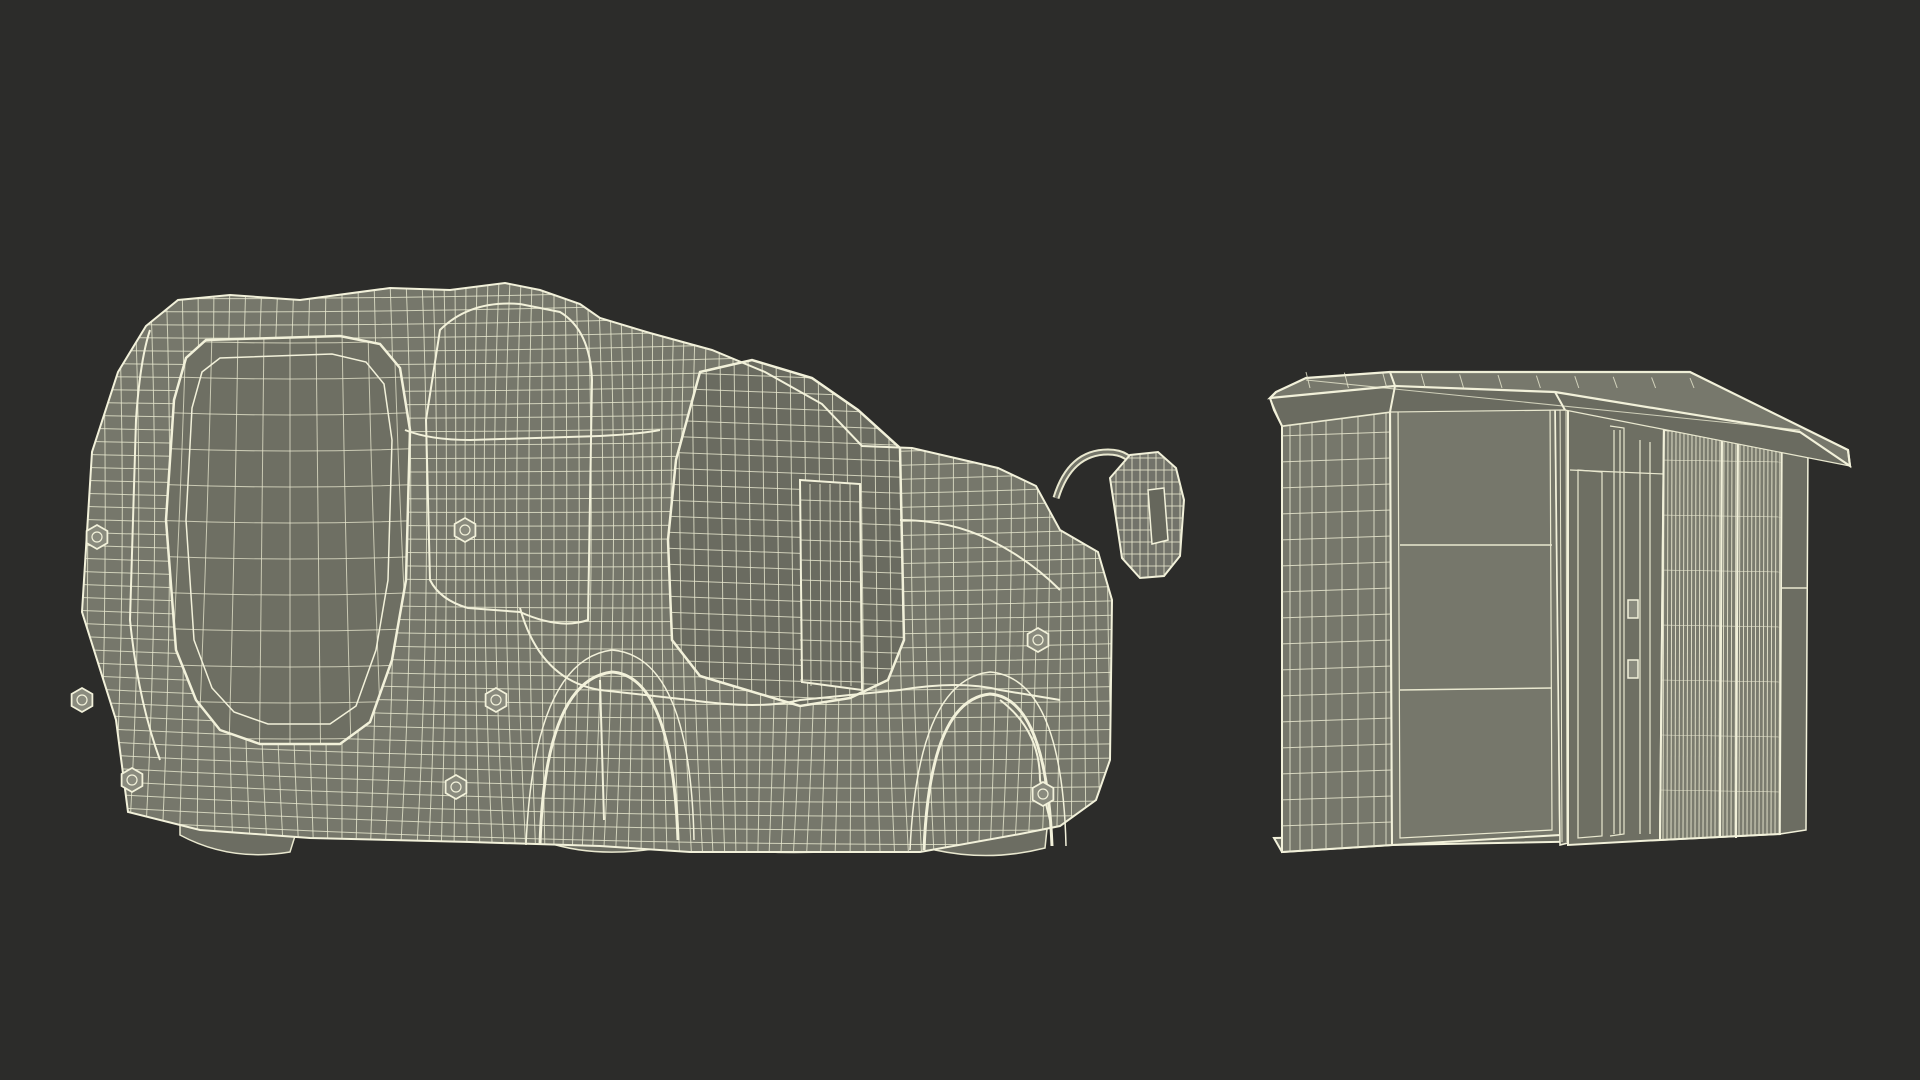  What do you see at coordinates (1337, 632) in the screenshot?
I see `kiosk-curved-wall` at bounding box center [1337, 632].